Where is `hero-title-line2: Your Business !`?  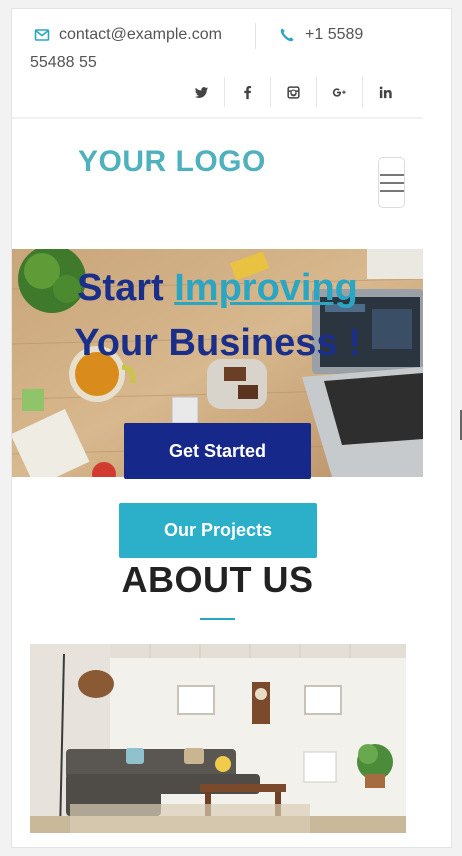 hero-title-line2: Your Business ! is located at coordinates (217, 343).